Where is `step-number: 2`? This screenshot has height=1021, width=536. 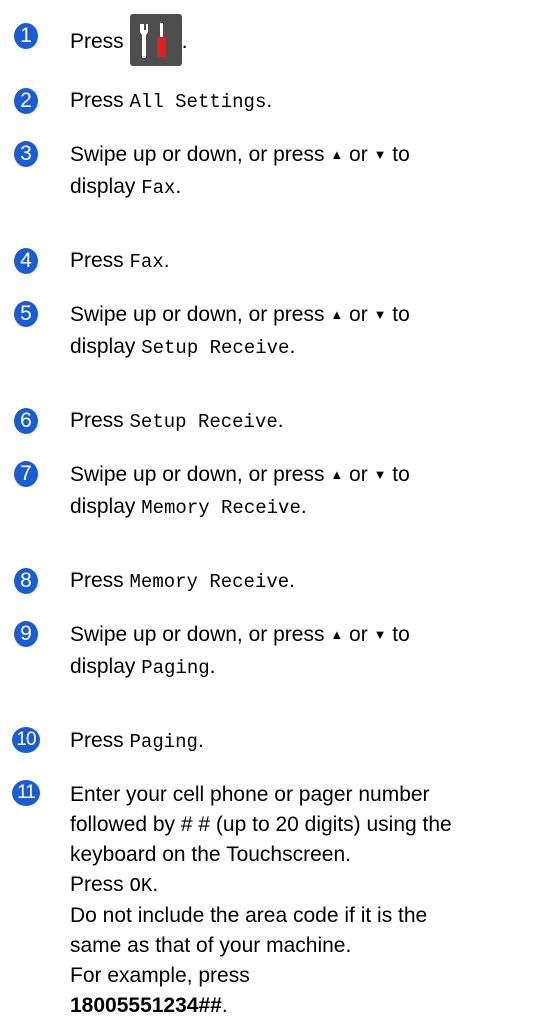 step-number: 2 is located at coordinates (26, 101).